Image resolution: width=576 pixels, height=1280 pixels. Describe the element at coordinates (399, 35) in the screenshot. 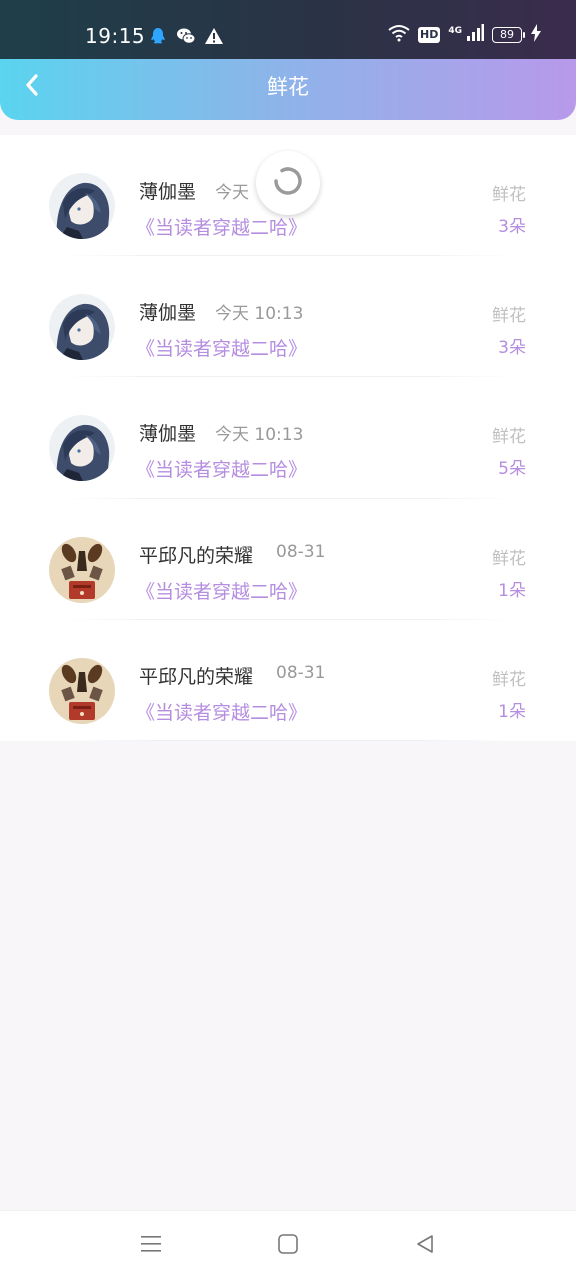

I see `wifi-icon` at that location.